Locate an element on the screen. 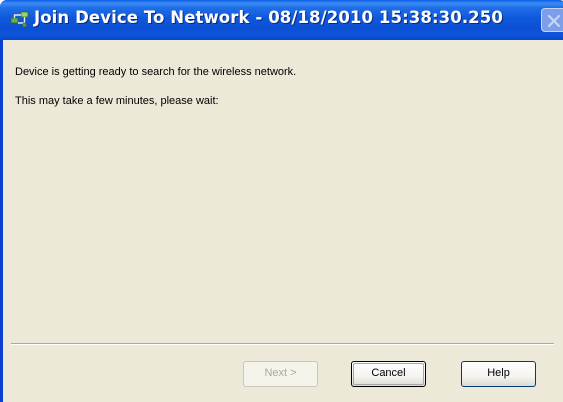 The height and width of the screenshot is (402, 563). cancel-button: Cancel is located at coordinates (388, 374).